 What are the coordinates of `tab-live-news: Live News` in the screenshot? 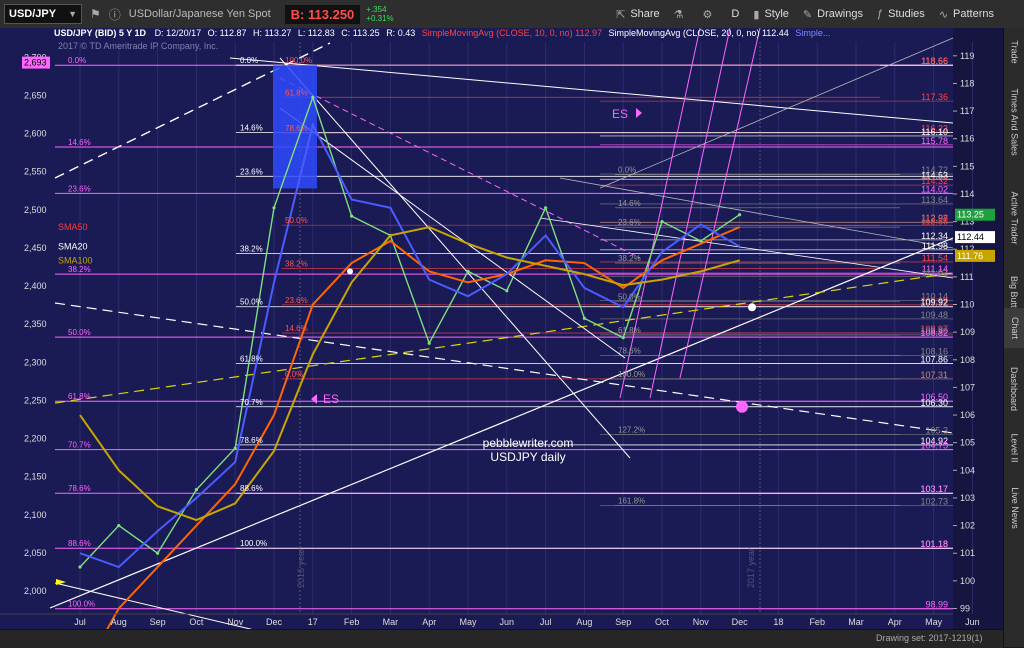 It's located at (1014, 508).